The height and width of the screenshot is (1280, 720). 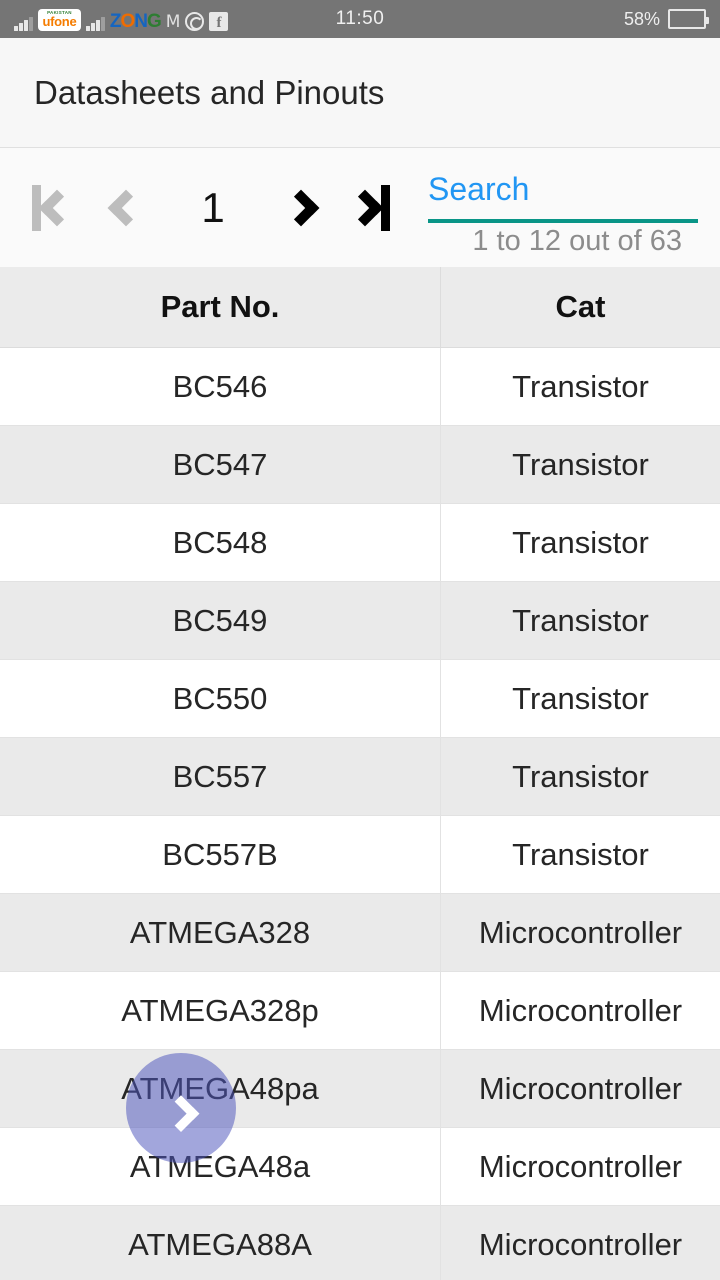 I want to click on table-row: BC547 Transistor, so click(x=360, y=465).